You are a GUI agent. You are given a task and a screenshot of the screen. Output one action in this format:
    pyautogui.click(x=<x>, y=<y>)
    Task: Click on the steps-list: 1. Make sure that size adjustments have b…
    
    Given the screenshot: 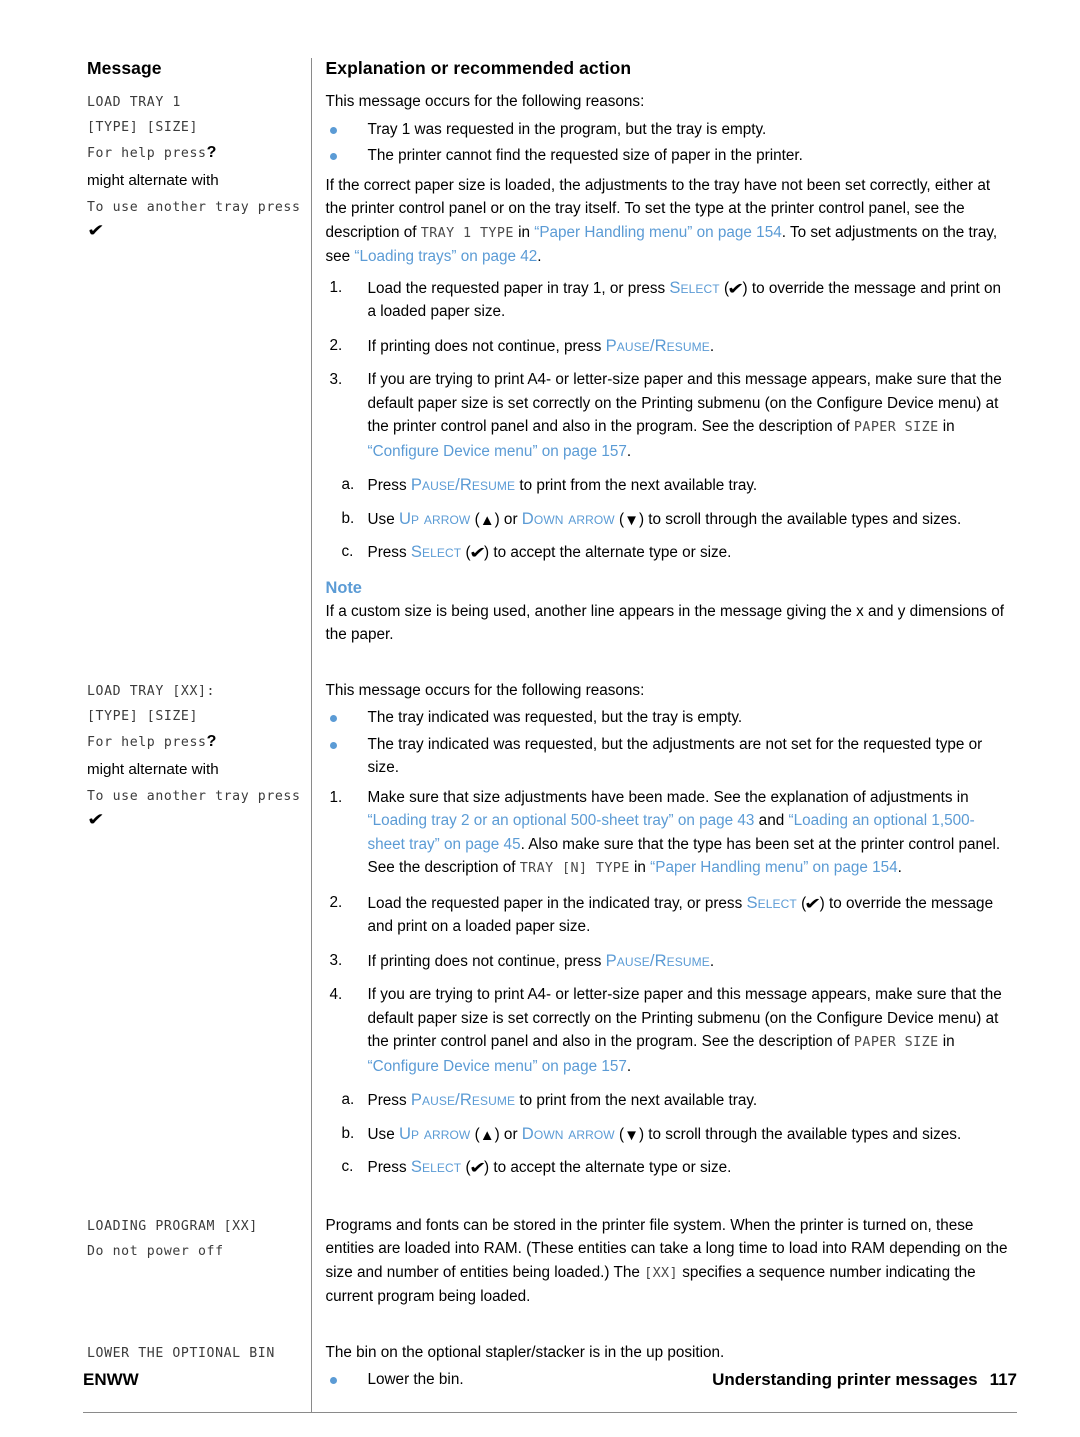 What is the action you would take?
    pyautogui.click(x=668, y=932)
    